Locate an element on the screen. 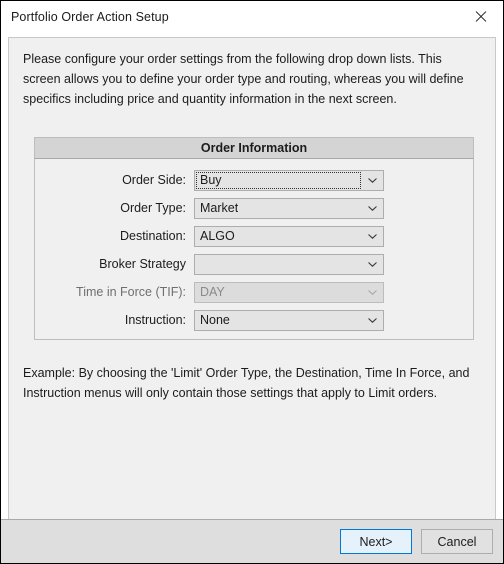 The height and width of the screenshot is (564, 504). close-icon is located at coordinates (480, 16).